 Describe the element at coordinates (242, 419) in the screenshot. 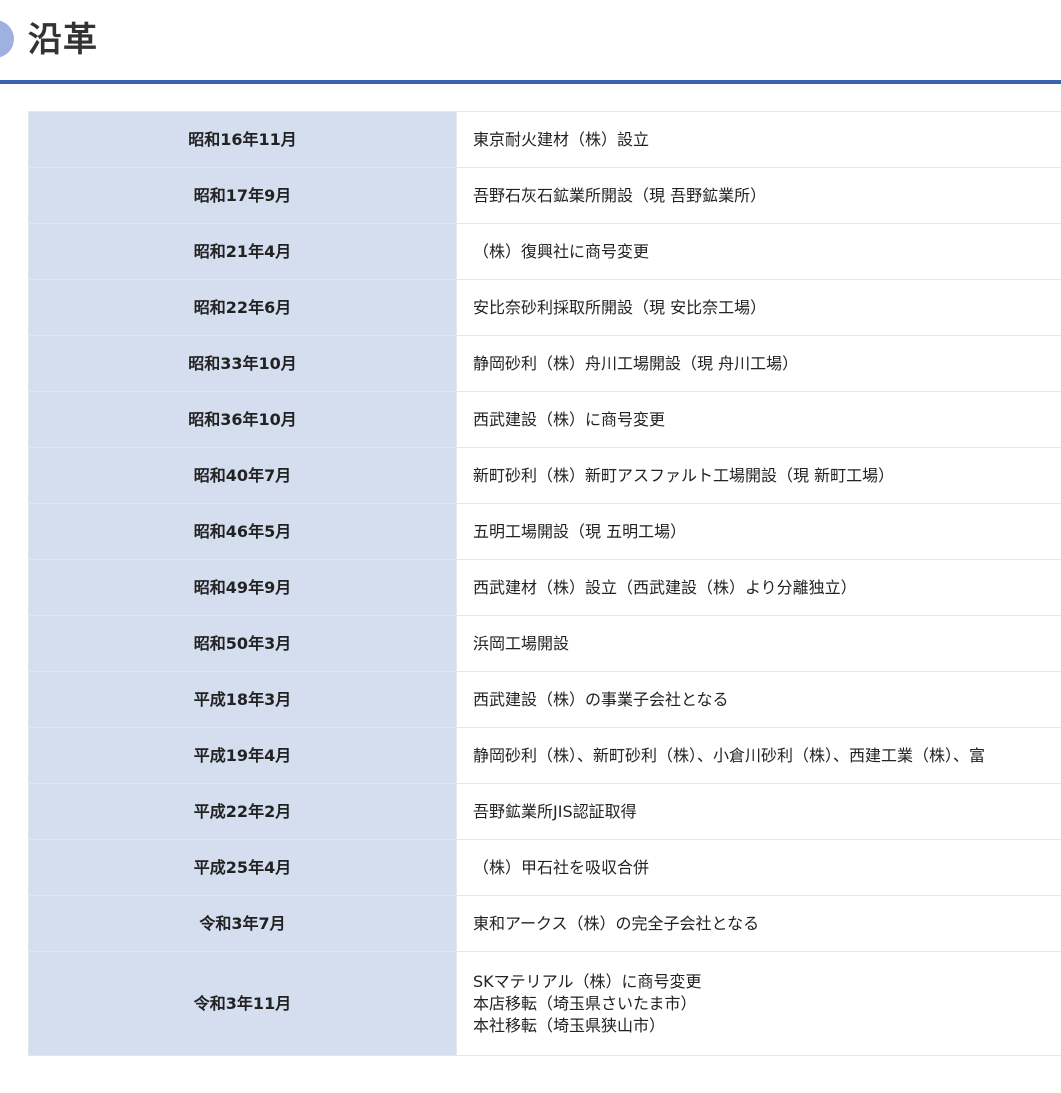

I see `history-date: 昭和36年10月` at that location.